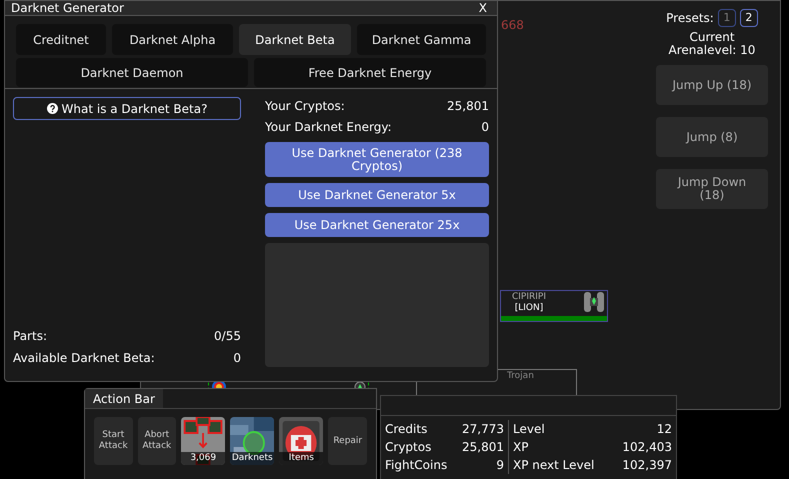 The width and height of the screenshot is (789, 479). What do you see at coordinates (529, 429) in the screenshot?
I see `stat-label: Level` at bounding box center [529, 429].